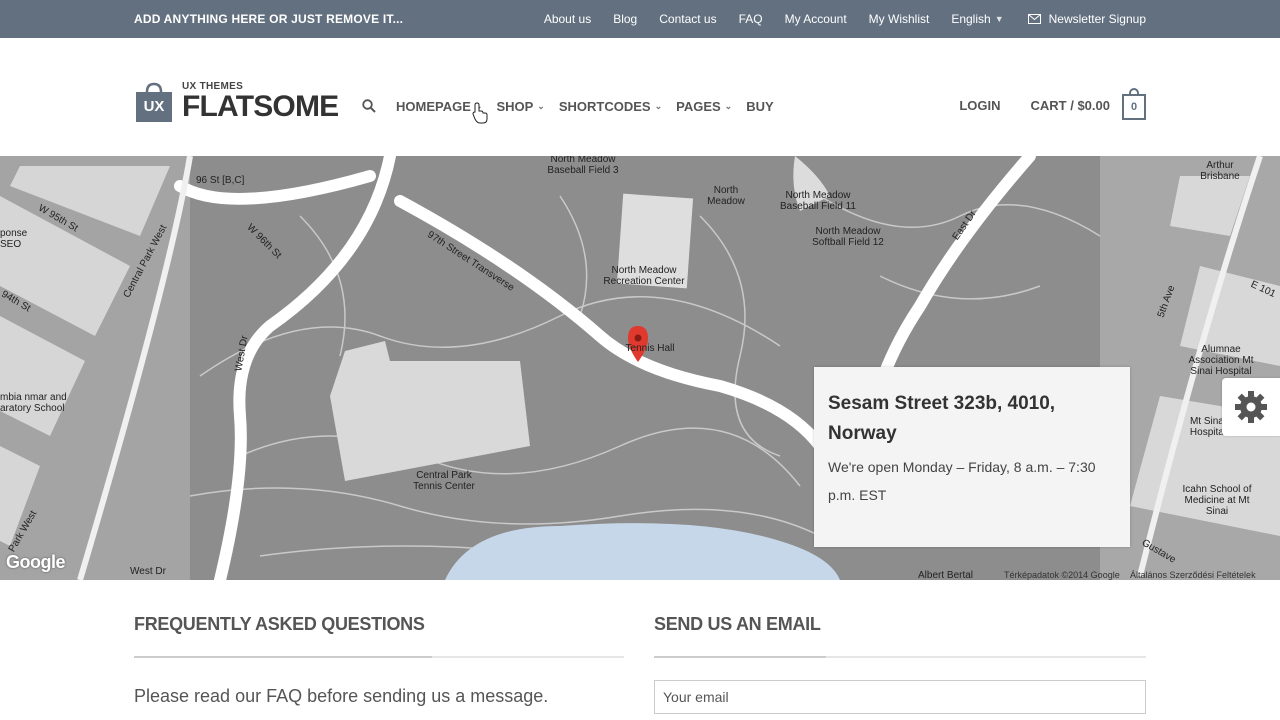 This screenshot has width=1280, height=720. I want to click on map-label-seo: ponse SEO, so click(14, 239).